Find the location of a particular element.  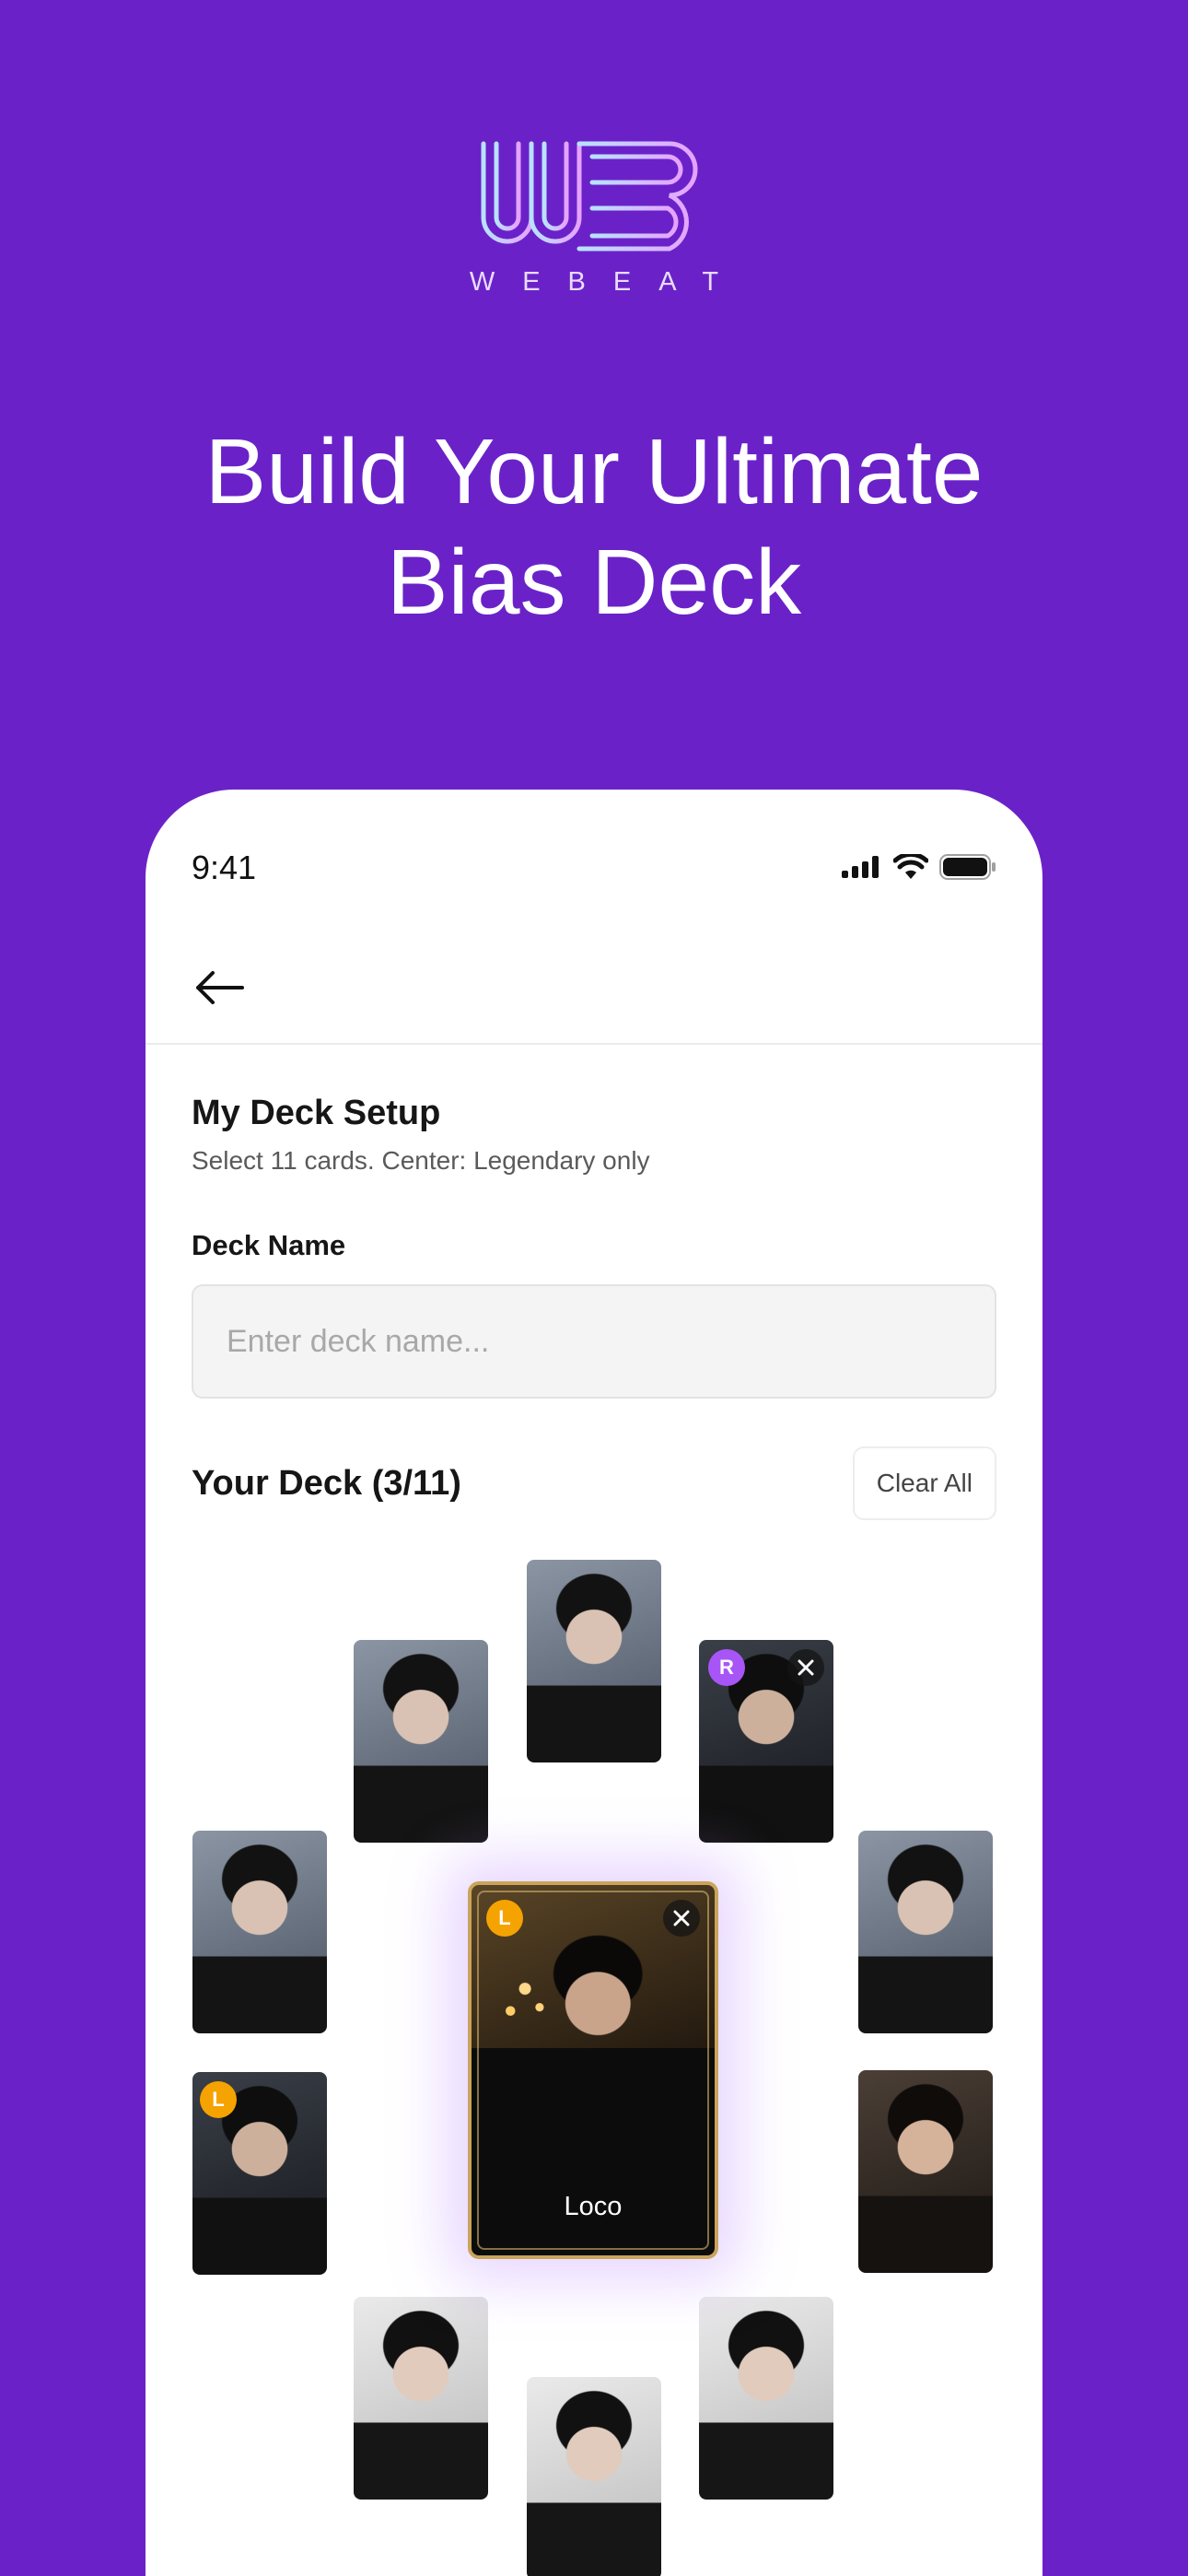

arrow-left-icon is located at coordinates (220, 987).